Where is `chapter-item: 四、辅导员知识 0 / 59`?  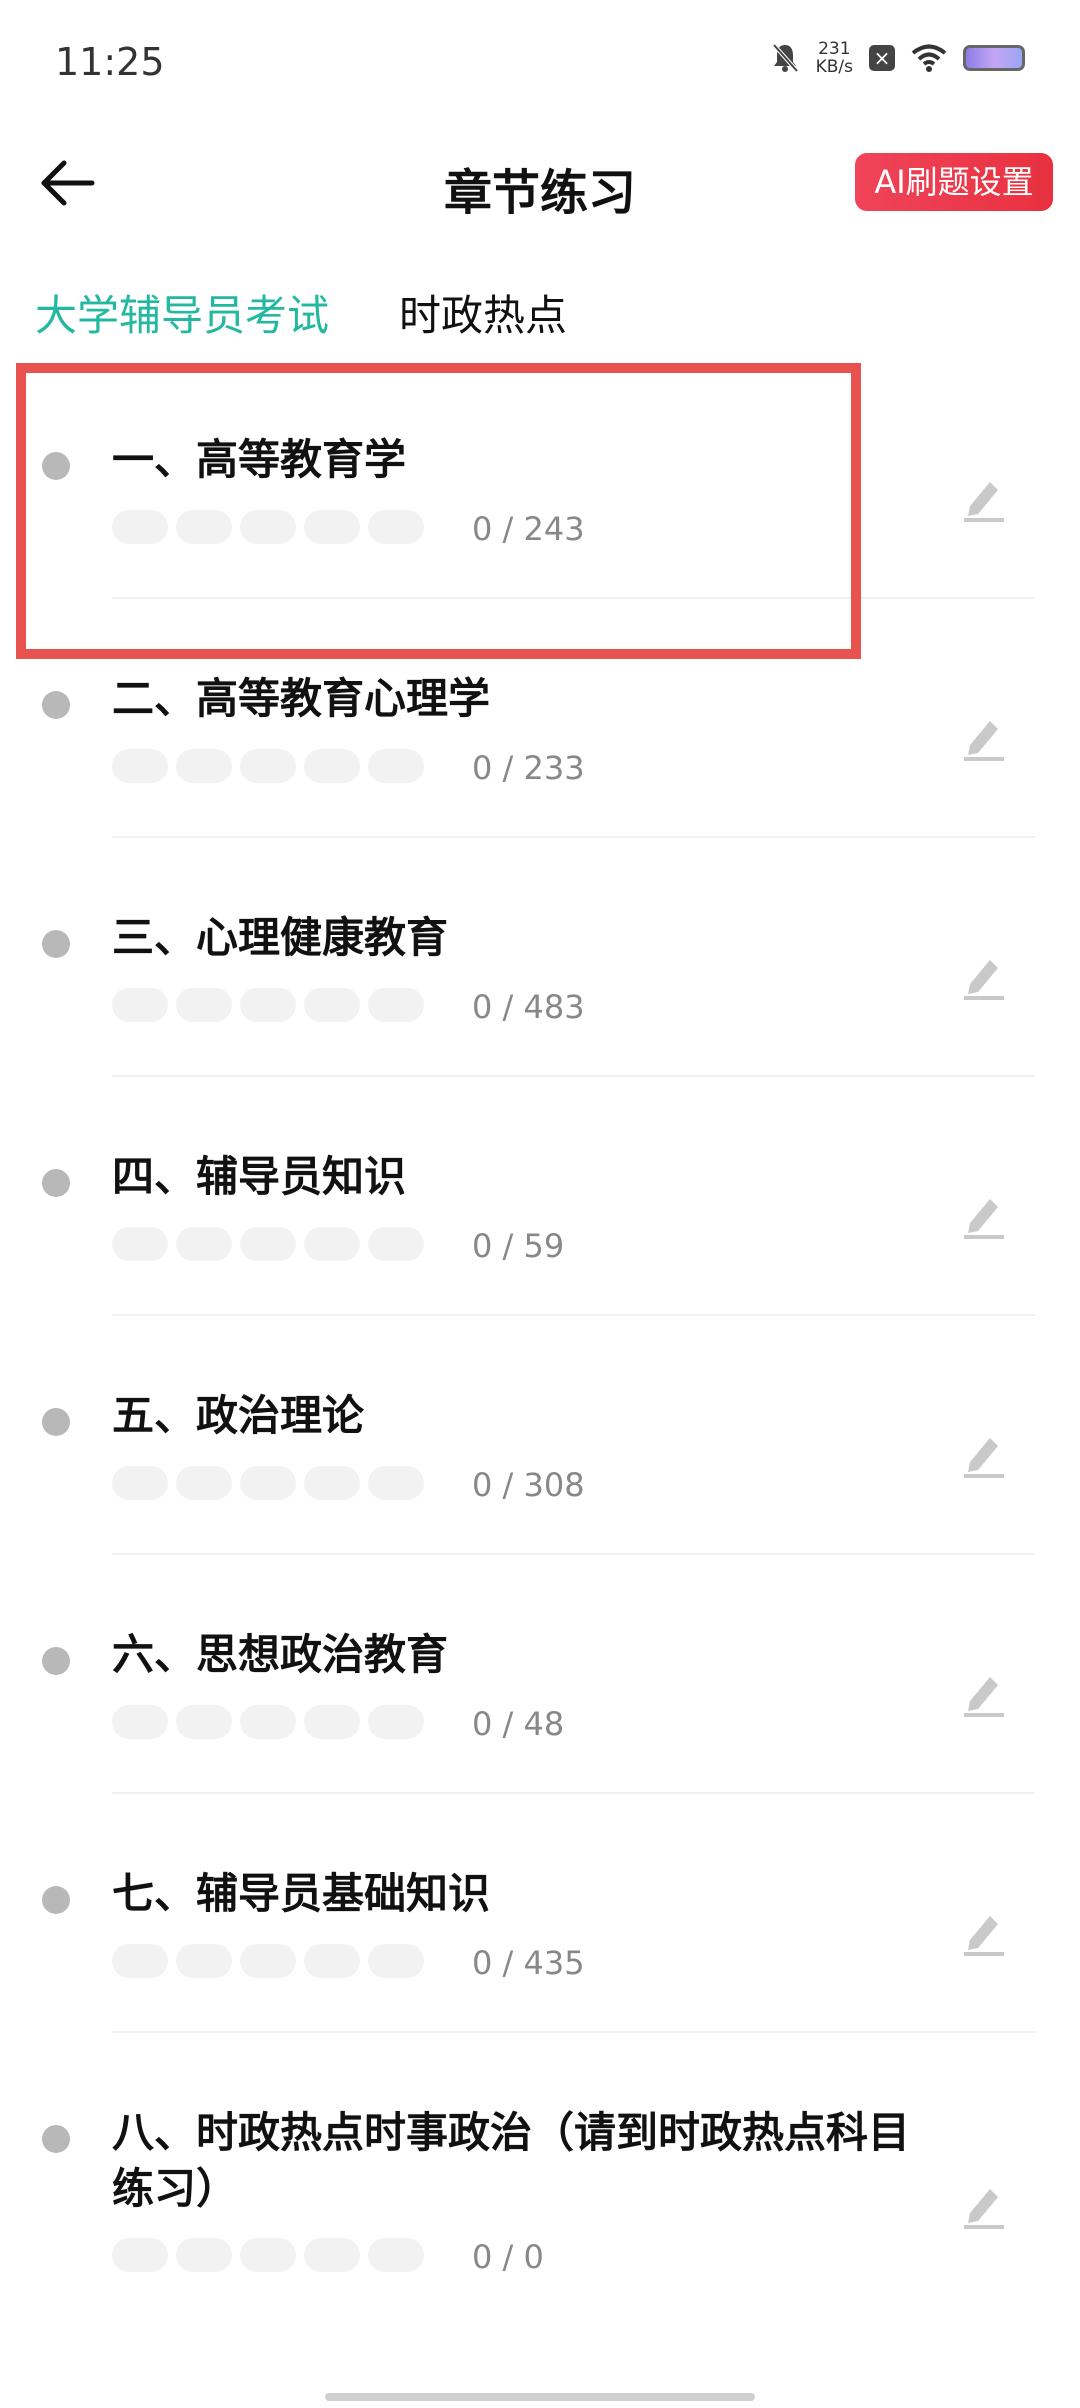
chapter-item: 四、辅导员知识 0 / 59 is located at coordinates (540, 1196).